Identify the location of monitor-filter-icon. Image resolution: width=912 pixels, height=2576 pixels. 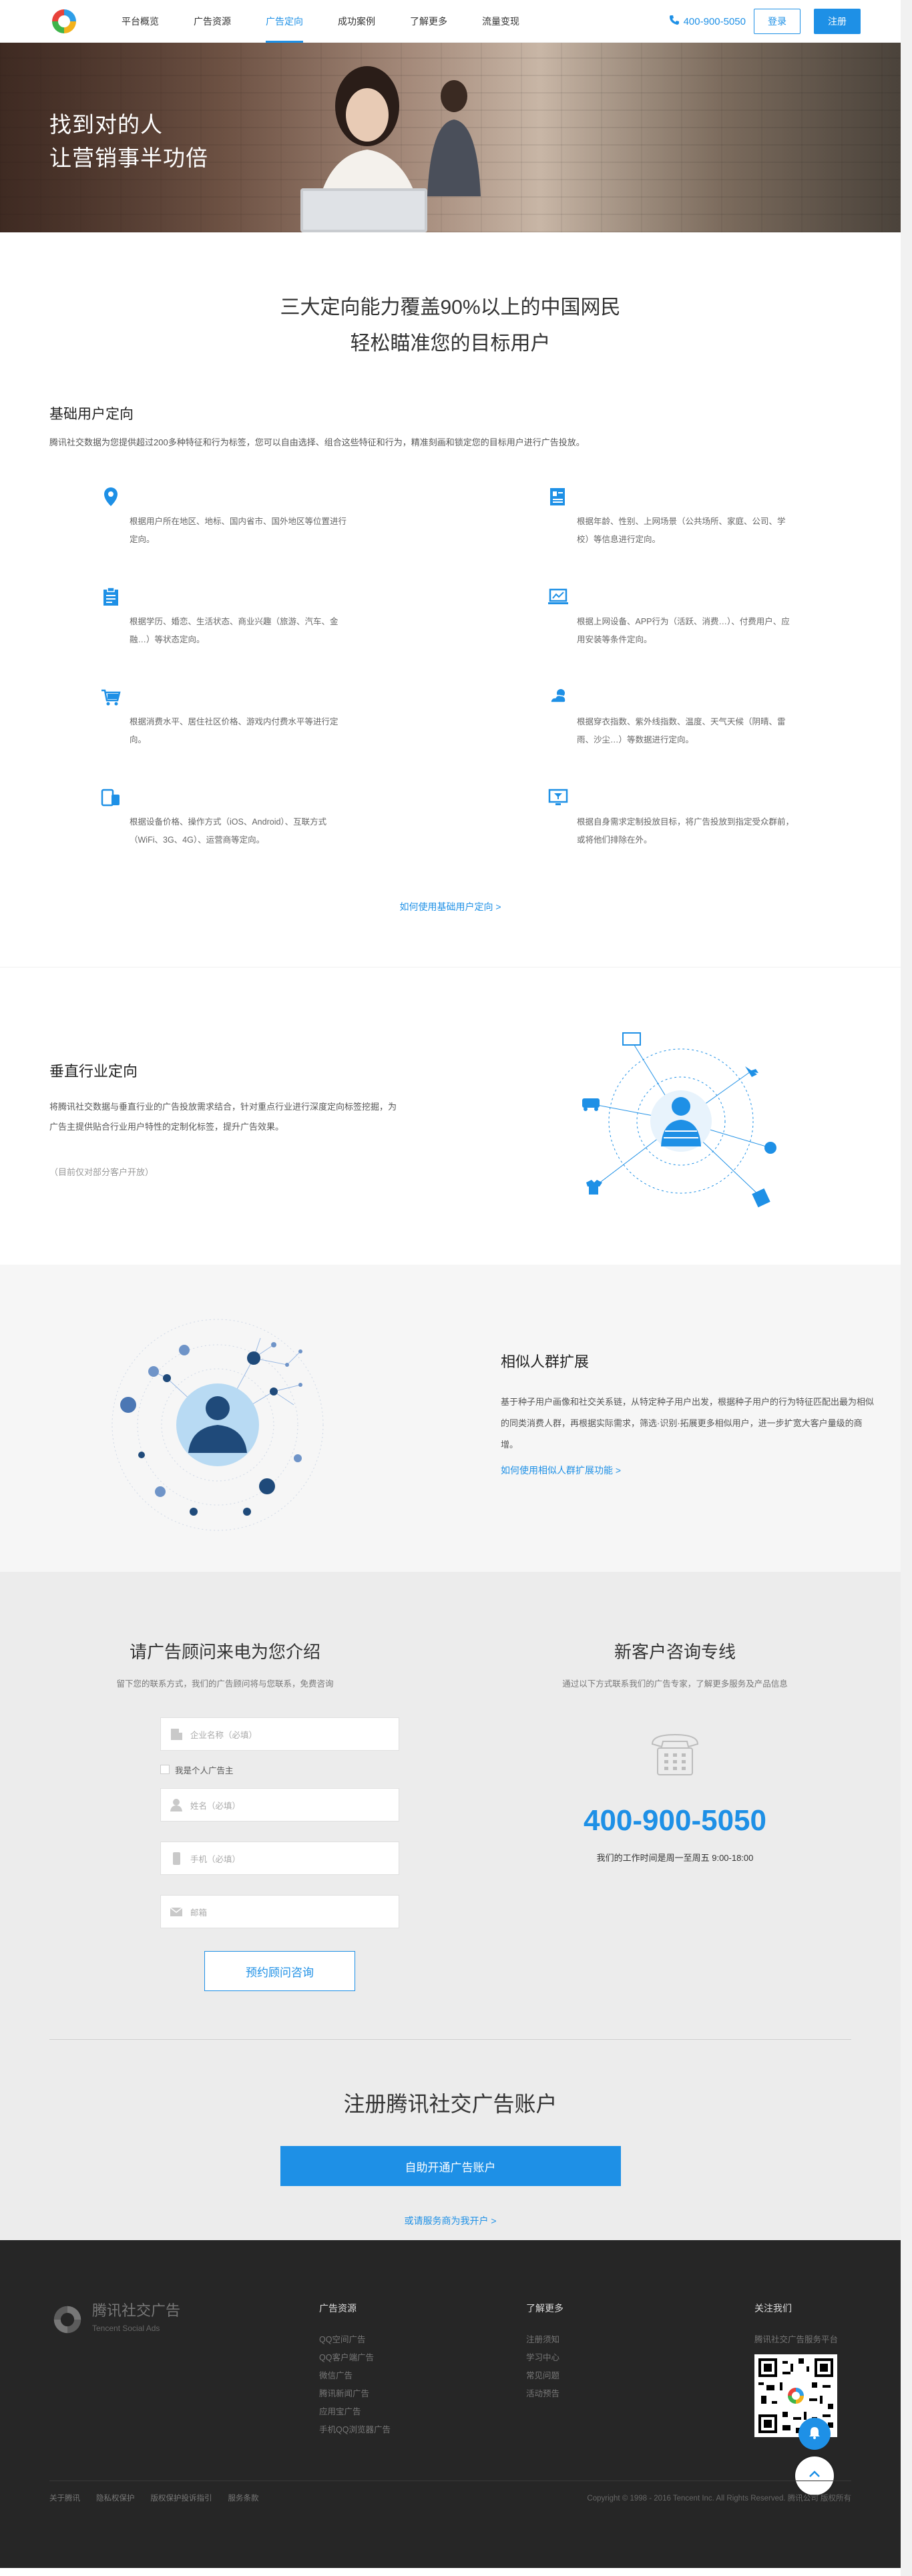
(558, 797).